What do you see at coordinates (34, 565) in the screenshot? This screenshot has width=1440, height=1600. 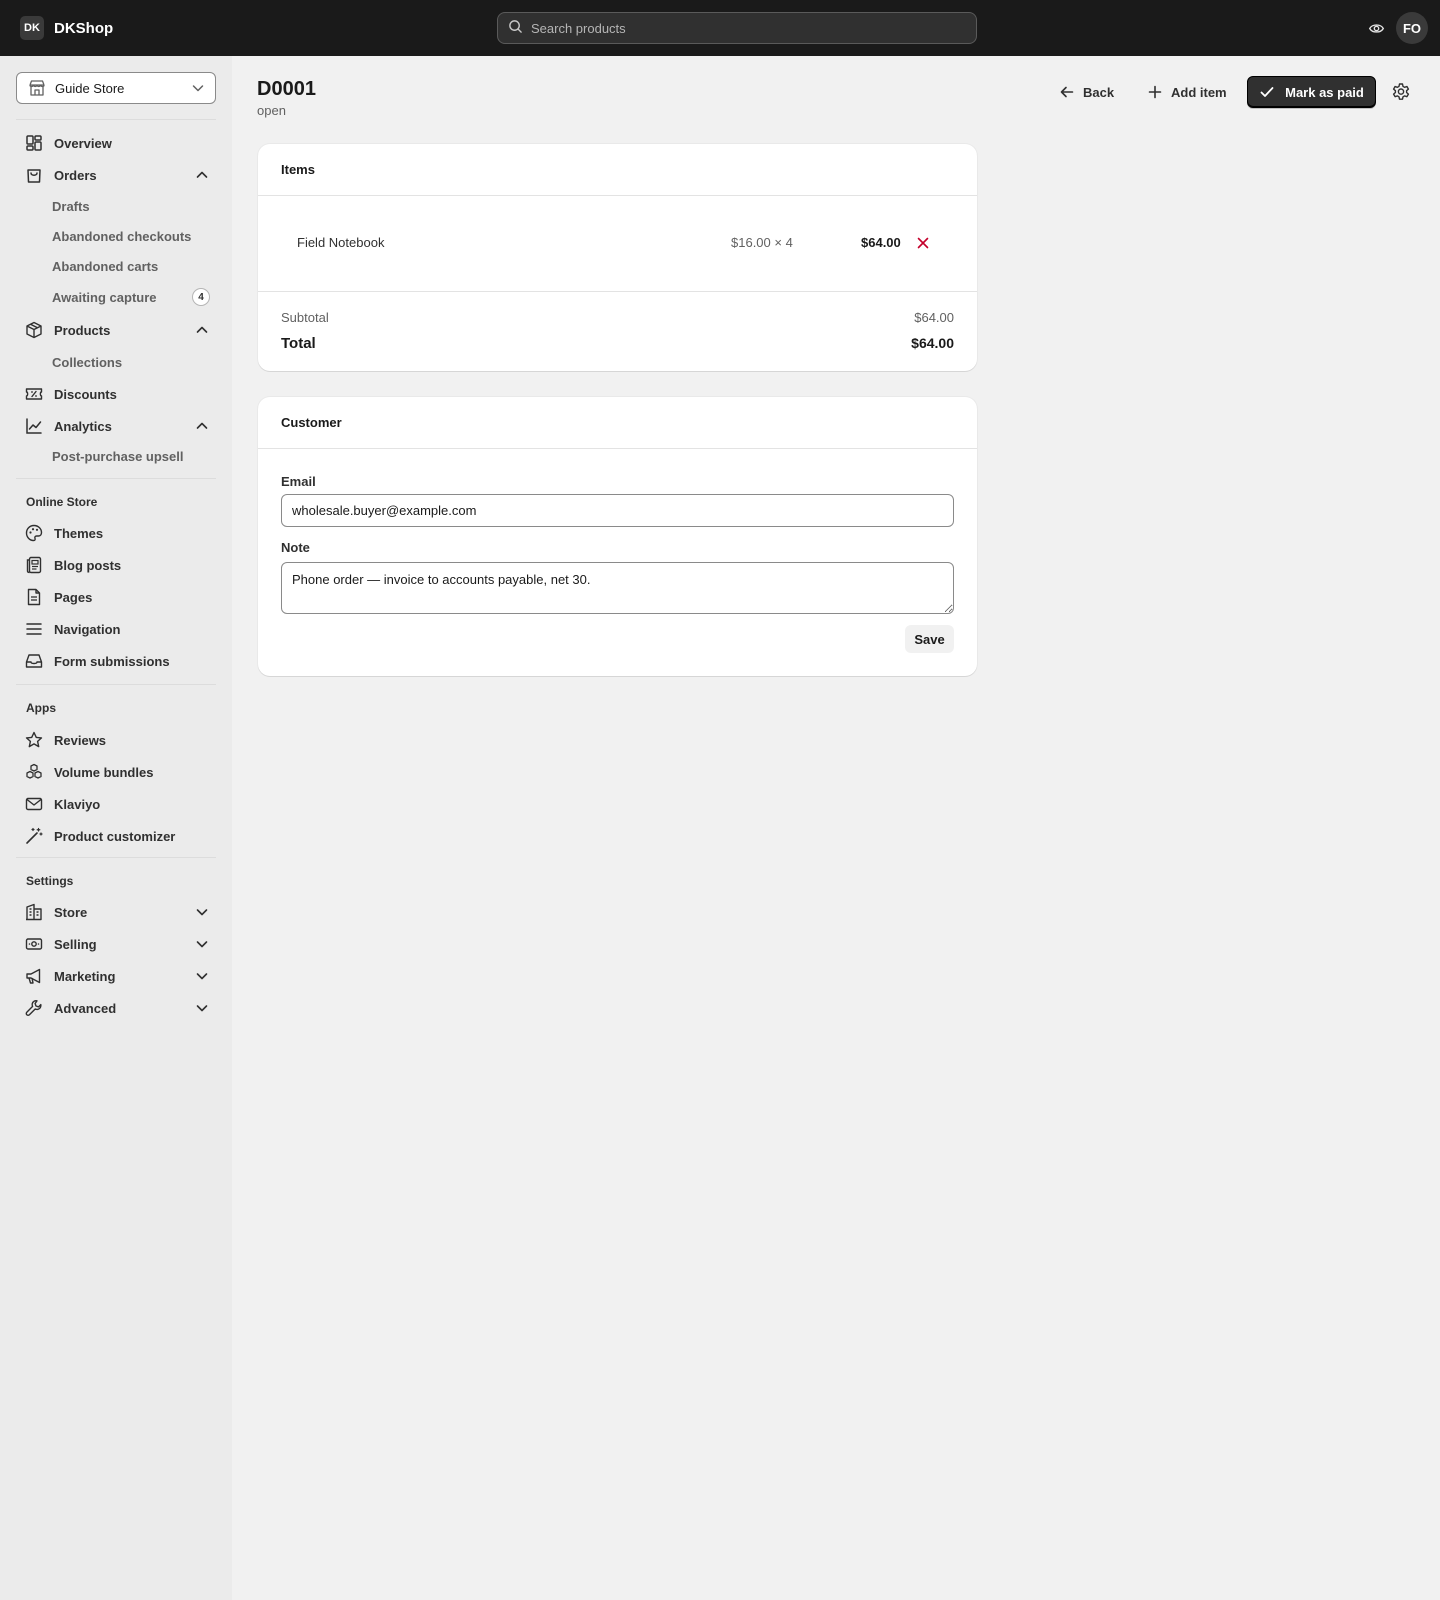 I see `blog-icon` at bounding box center [34, 565].